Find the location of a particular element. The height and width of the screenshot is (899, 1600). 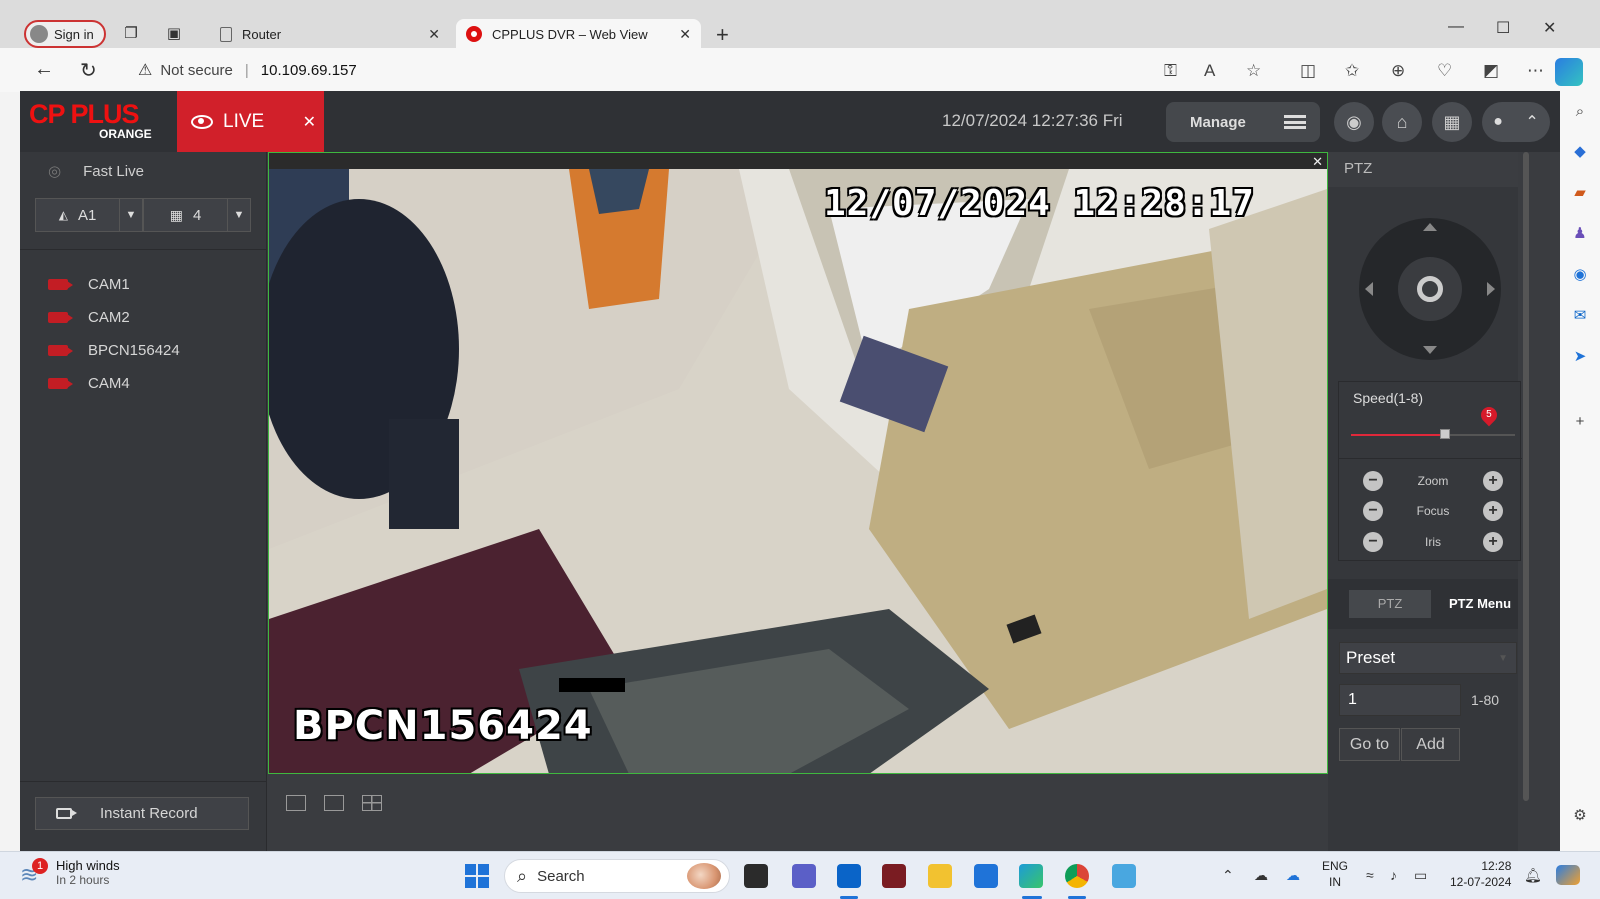

ptz-direction-pad is located at coordinates (1430, 289).